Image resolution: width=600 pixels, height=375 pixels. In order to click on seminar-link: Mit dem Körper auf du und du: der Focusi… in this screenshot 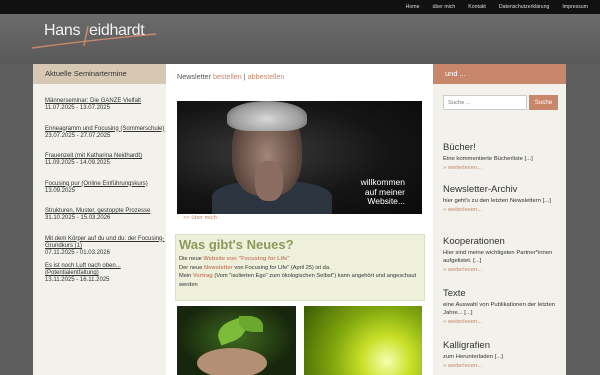, I will do `click(105, 243)`.